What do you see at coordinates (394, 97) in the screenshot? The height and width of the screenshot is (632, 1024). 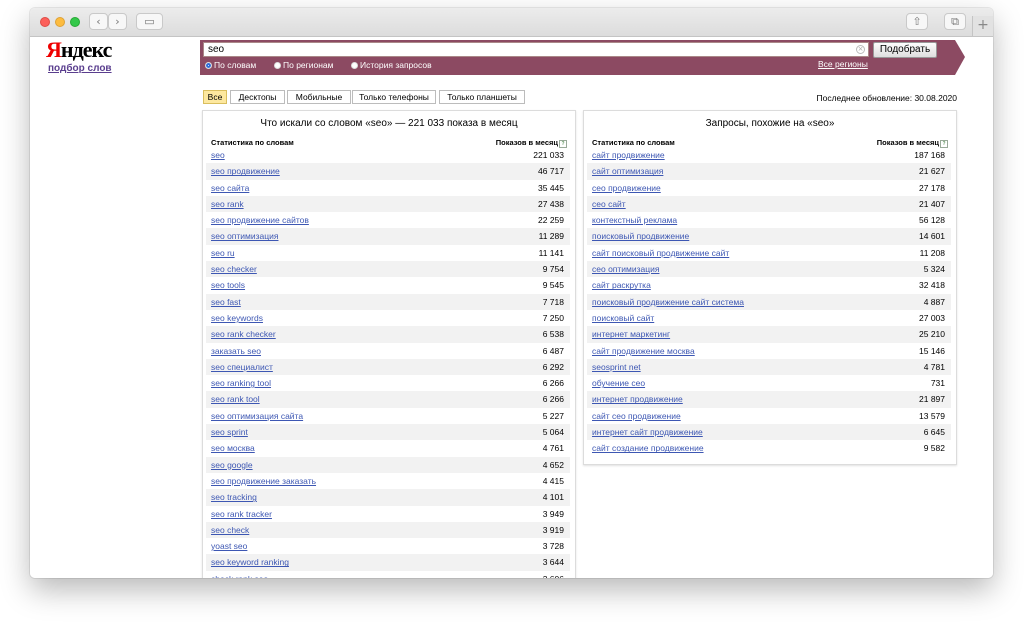 I see `tab-phones-only: Только телефоны` at bounding box center [394, 97].